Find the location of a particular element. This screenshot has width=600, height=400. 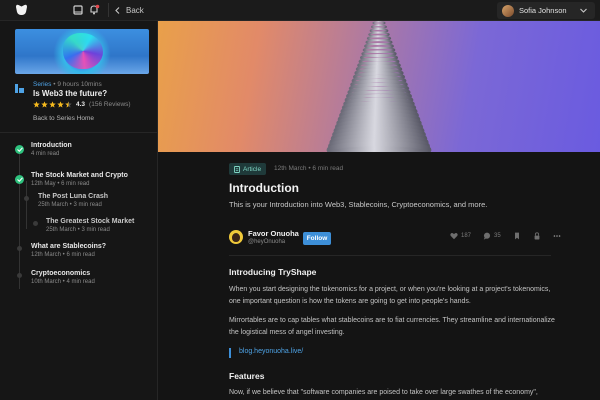

toc-item-title: Introduction is located at coordinates (51, 145).